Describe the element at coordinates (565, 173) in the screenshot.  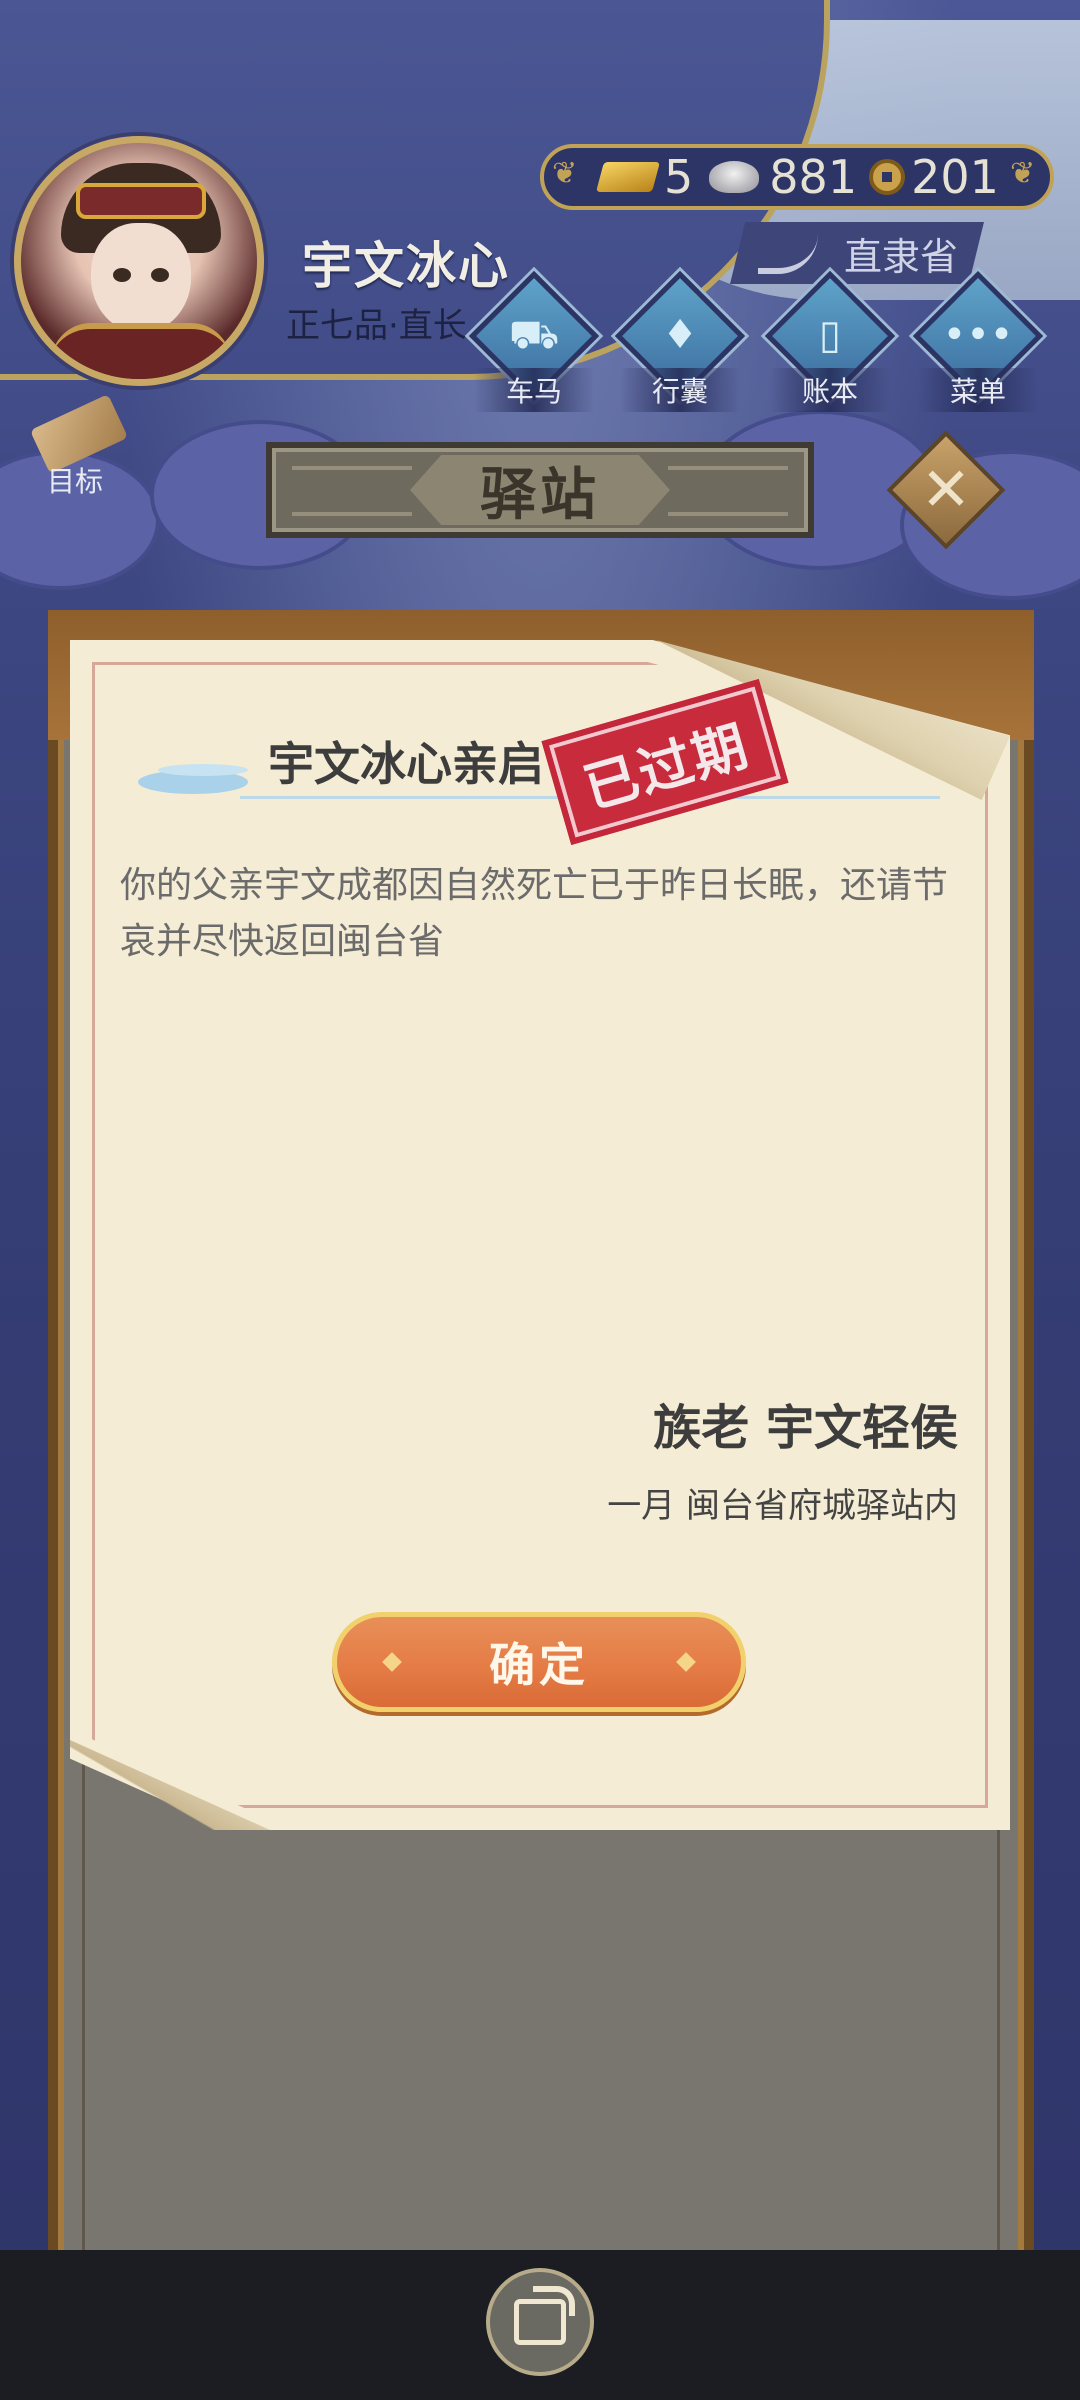
I see `bamboo-left-icon: ❦` at that location.